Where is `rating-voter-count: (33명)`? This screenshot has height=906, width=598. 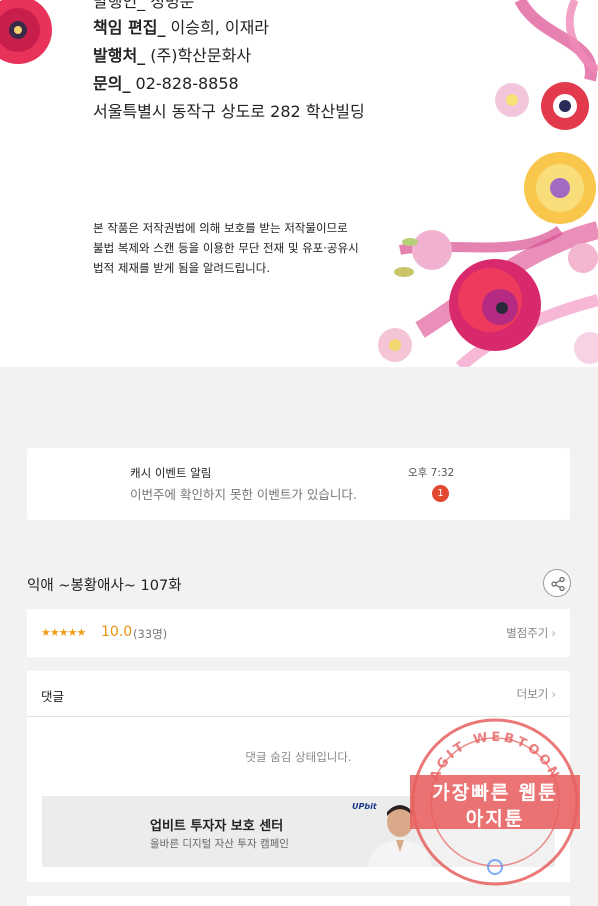
rating-voter-count: (33명) is located at coordinates (150, 634).